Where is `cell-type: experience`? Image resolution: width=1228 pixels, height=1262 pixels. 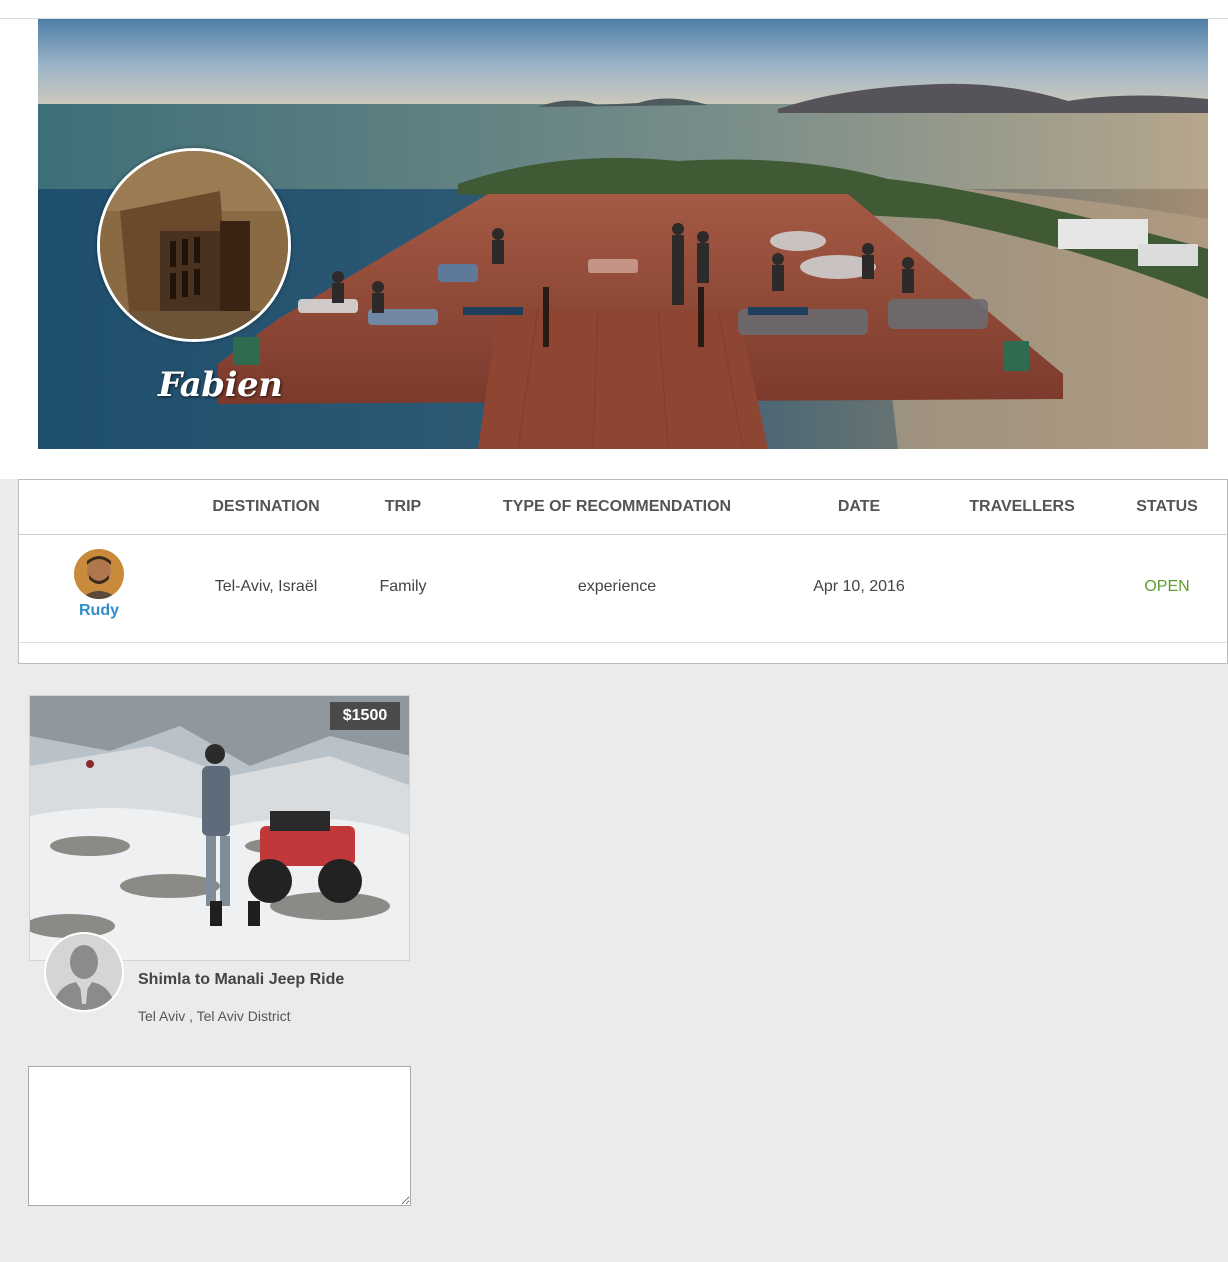 cell-type: experience is located at coordinates (617, 586).